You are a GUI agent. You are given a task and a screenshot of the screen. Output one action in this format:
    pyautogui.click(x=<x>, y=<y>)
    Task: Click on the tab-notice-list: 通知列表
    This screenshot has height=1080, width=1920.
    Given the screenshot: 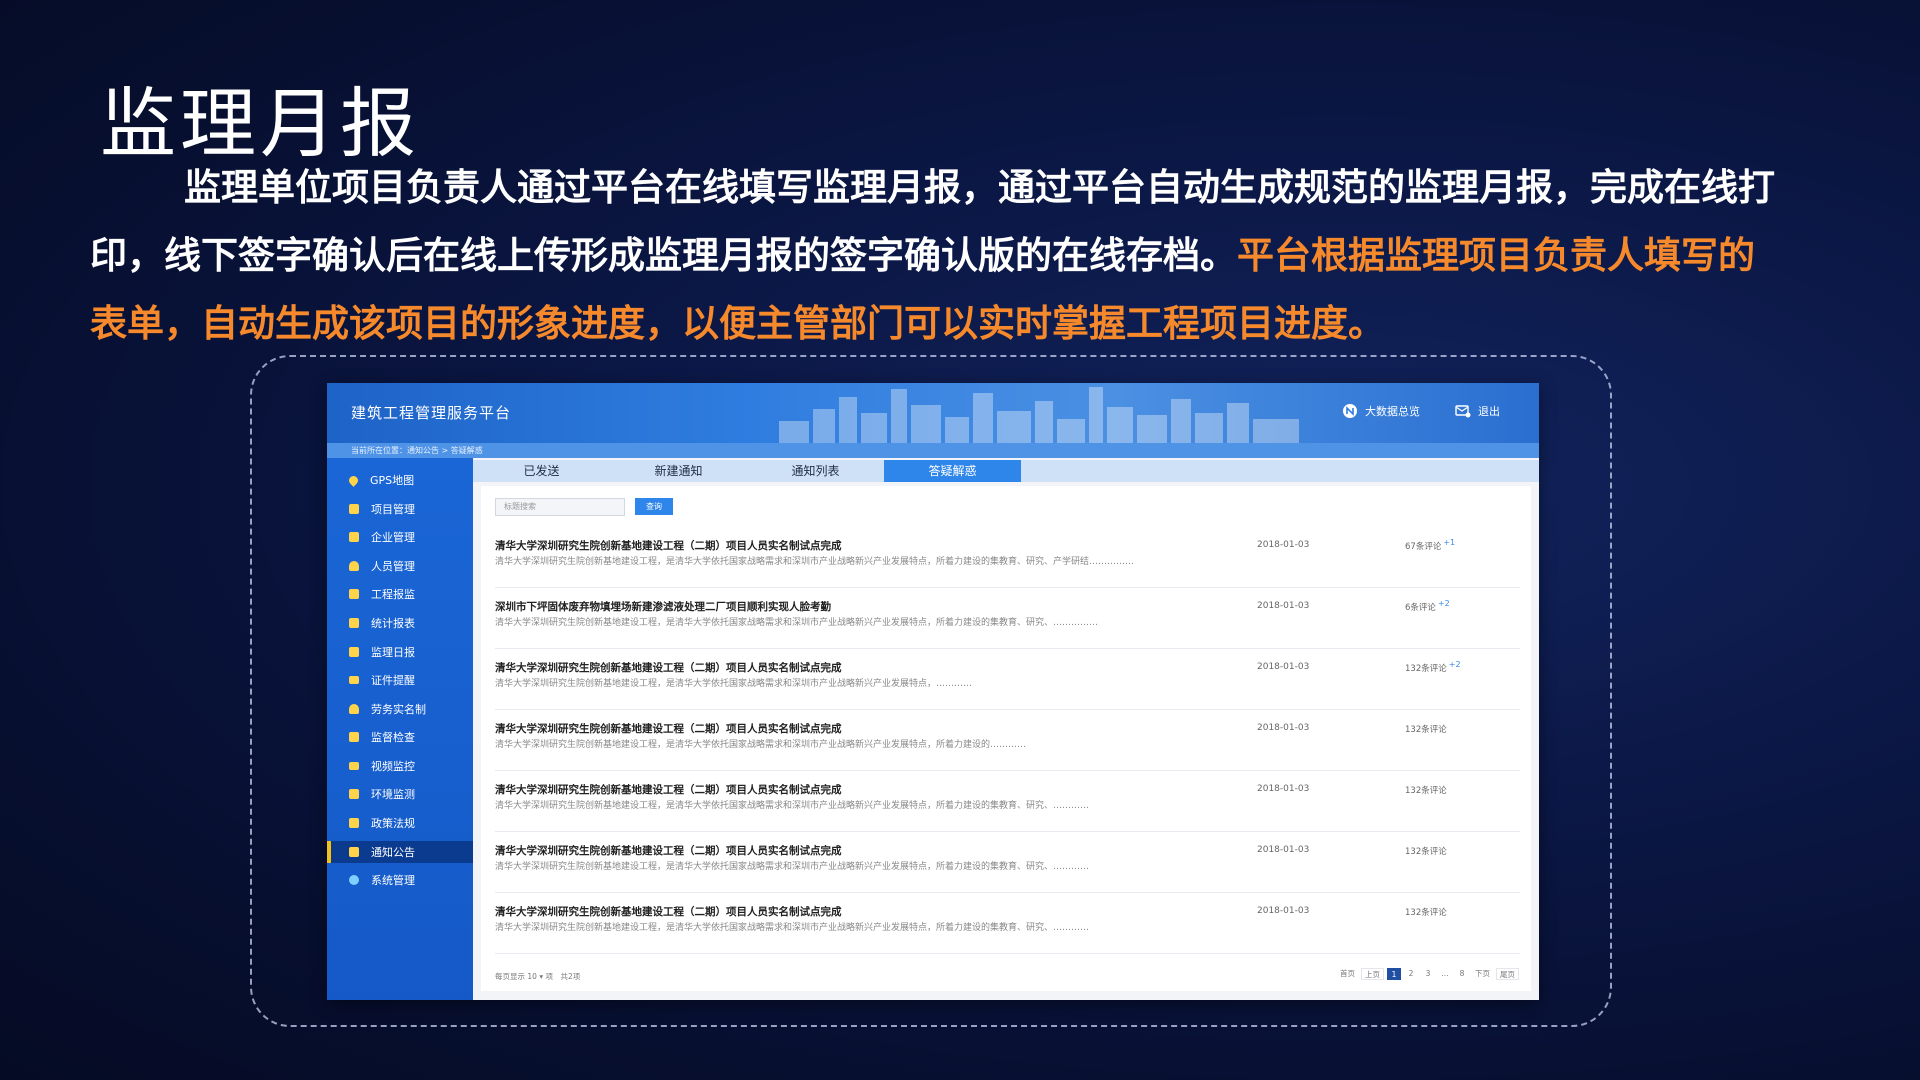 What is the action you would take?
    pyautogui.click(x=815, y=471)
    